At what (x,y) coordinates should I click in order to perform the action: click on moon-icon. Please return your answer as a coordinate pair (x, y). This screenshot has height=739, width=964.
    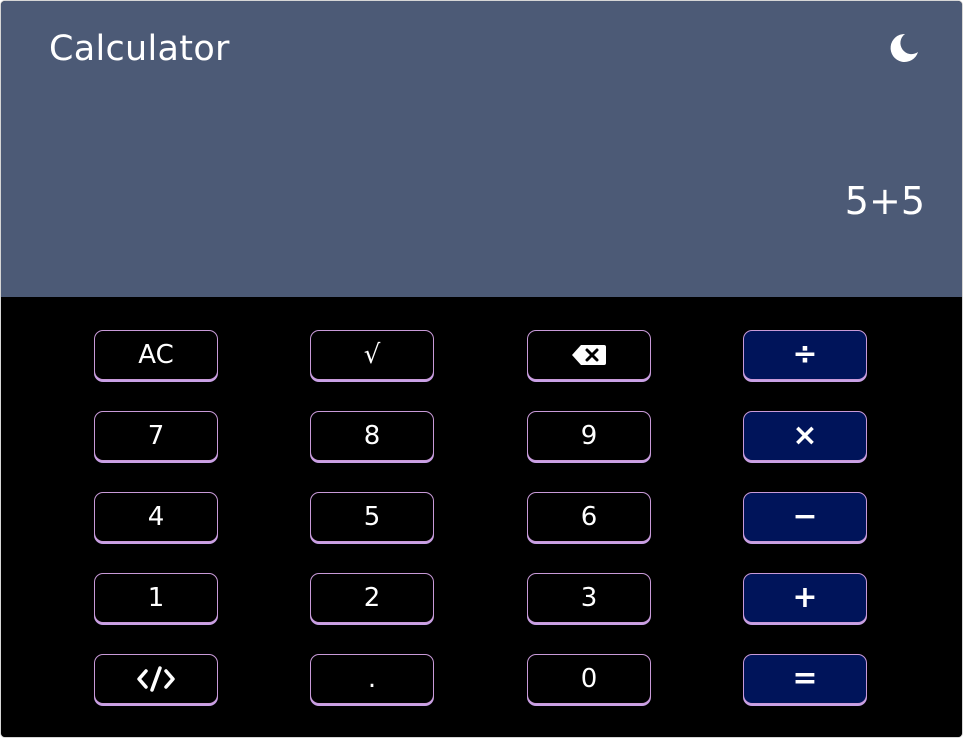
    Looking at the image, I should click on (904, 47).